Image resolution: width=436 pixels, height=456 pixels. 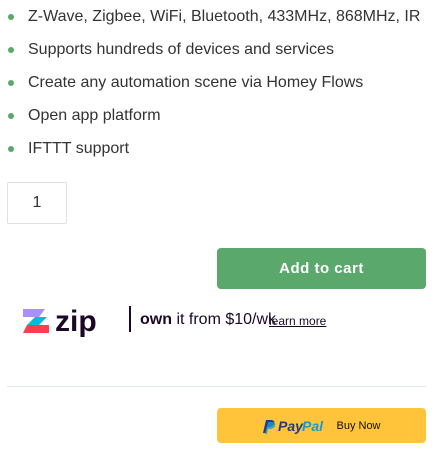 I want to click on feature-item: Open app platform, so click(x=220, y=122).